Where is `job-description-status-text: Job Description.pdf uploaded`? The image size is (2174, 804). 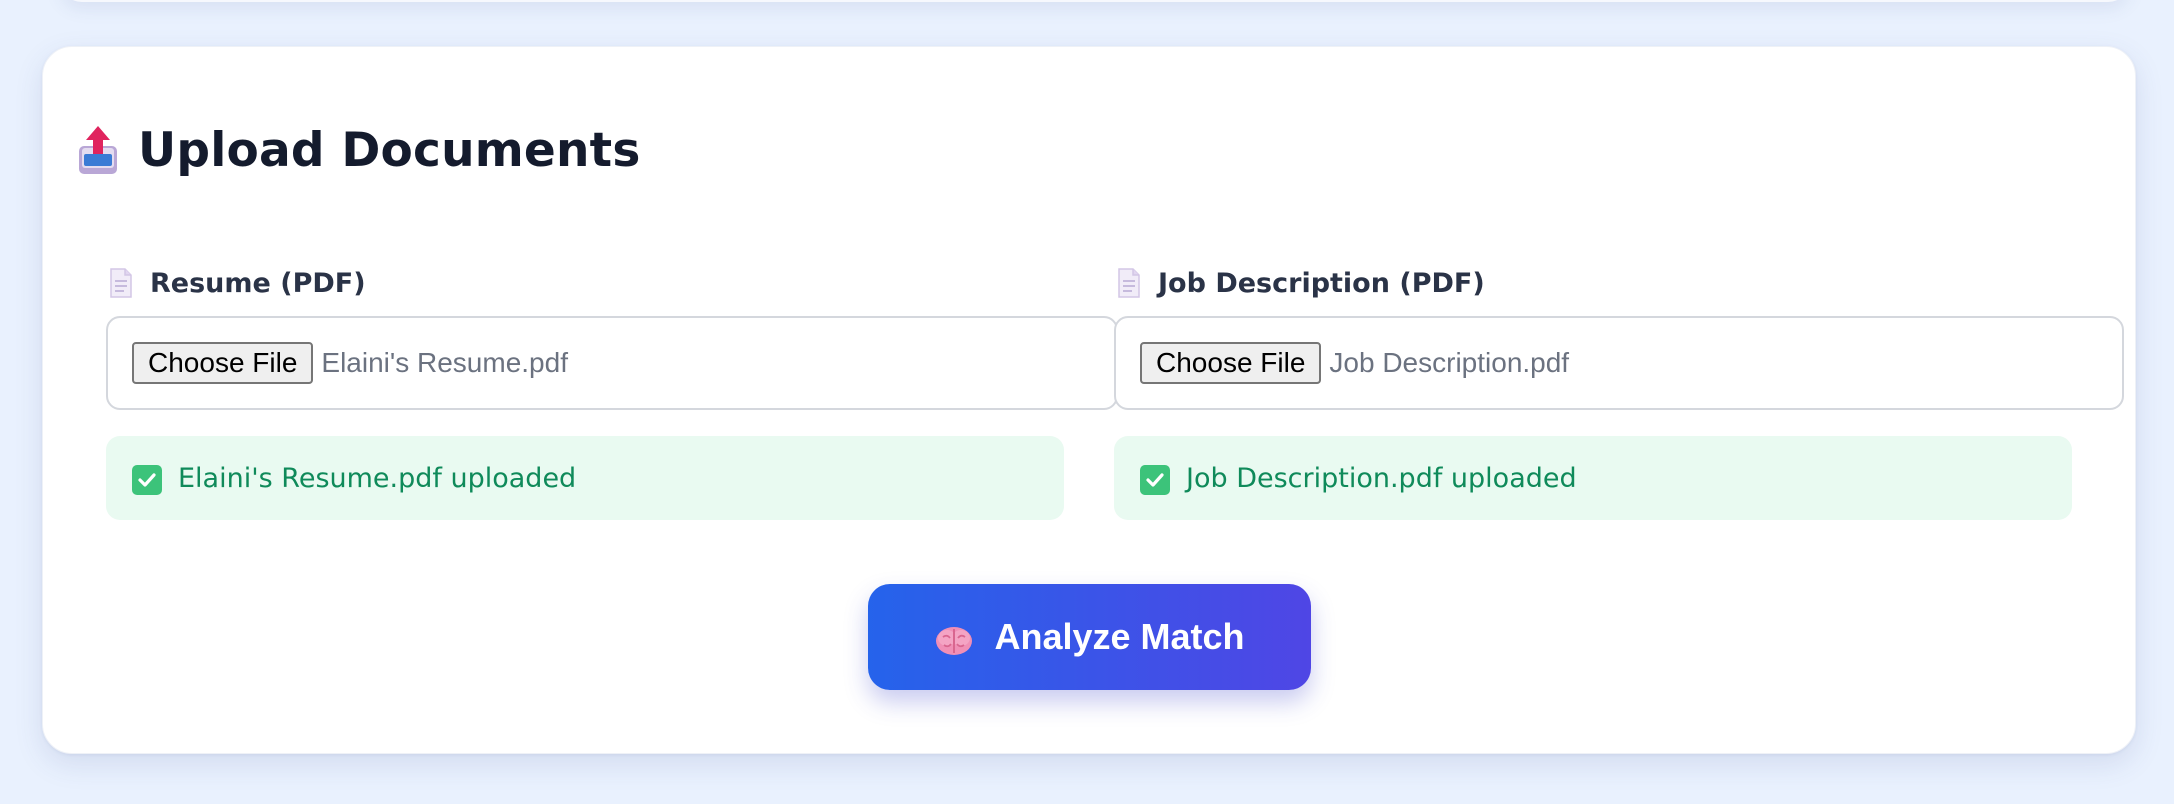 job-description-status-text: Job Description.pdf uploaded is located at coordinates (1381, 478).